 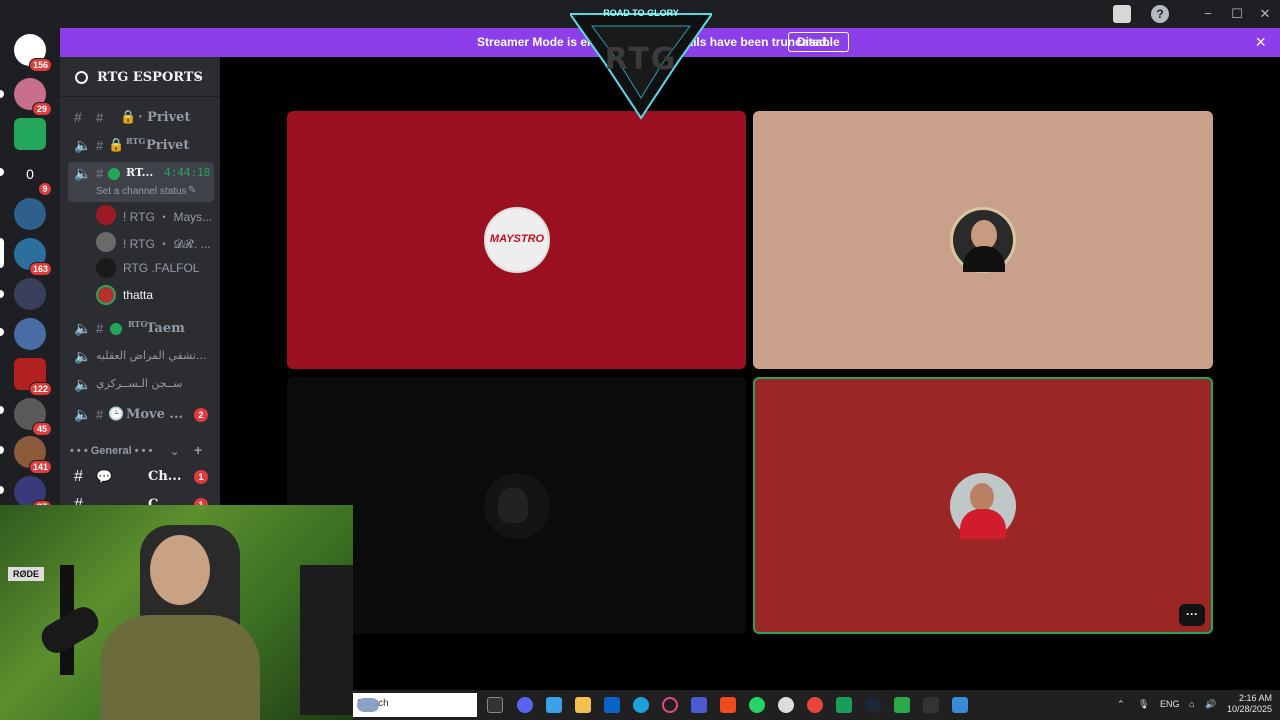 I want to click on mention-badge: 2, so click(x=201, y=415).